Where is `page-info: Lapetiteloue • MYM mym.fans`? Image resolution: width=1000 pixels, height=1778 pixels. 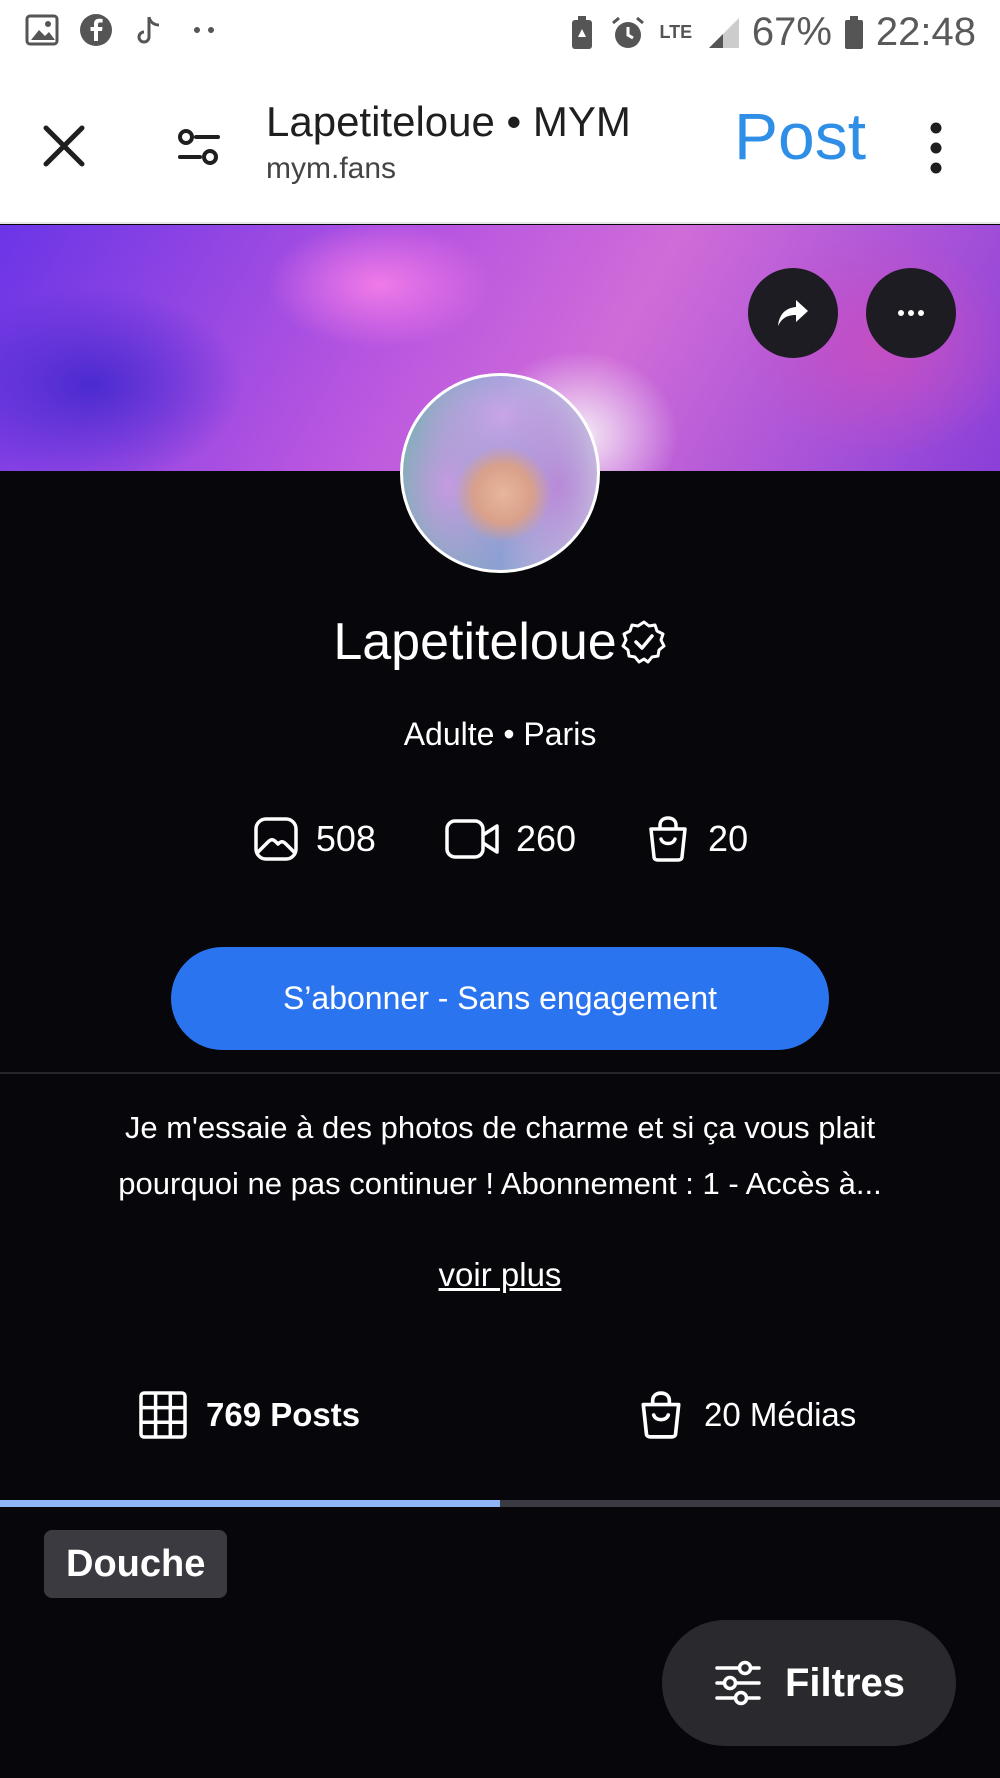 page-info: Lapetiteloue • MYM mym.fans is located at coordinates (448, 142).